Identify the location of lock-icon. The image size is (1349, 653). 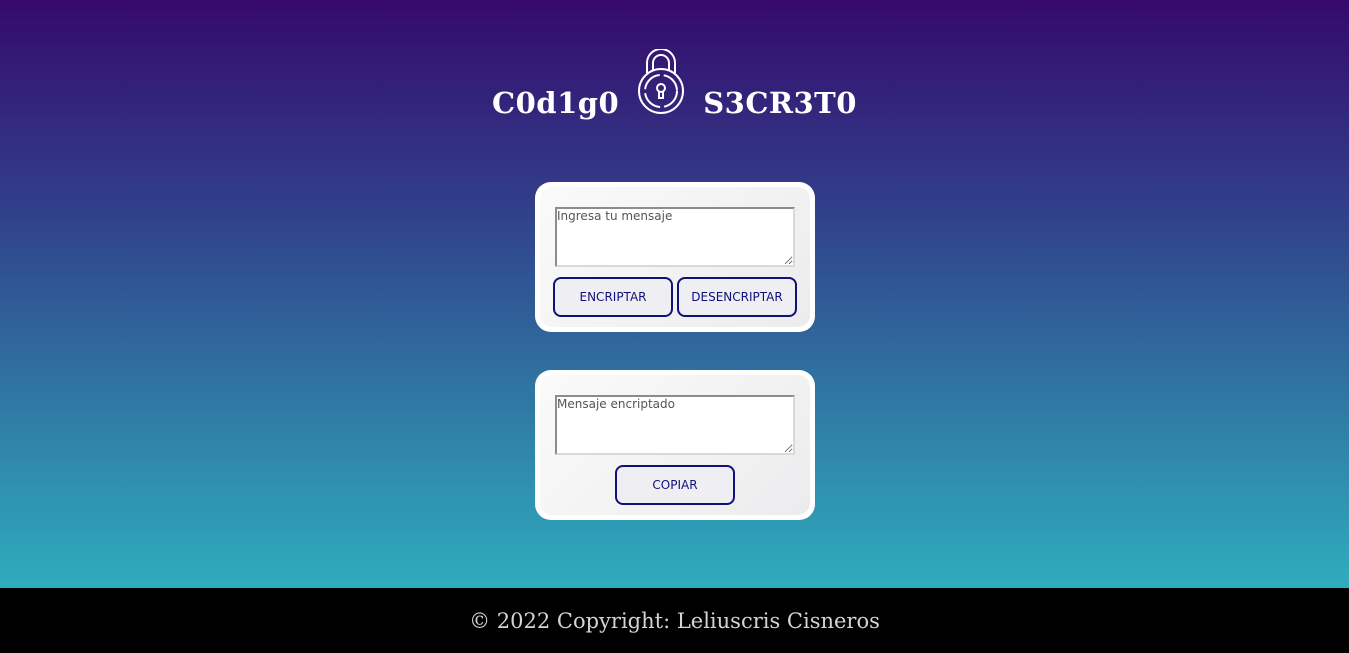
(661, 81).